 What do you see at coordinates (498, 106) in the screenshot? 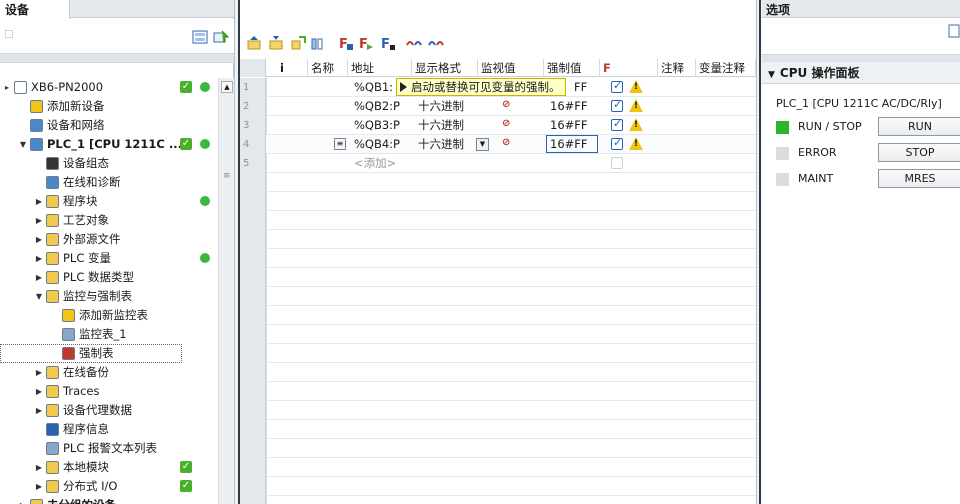
I see `table-row: 2 %QB2:P 十六进制 ⊘ 16#FF!` at bounding box center [498, 106].